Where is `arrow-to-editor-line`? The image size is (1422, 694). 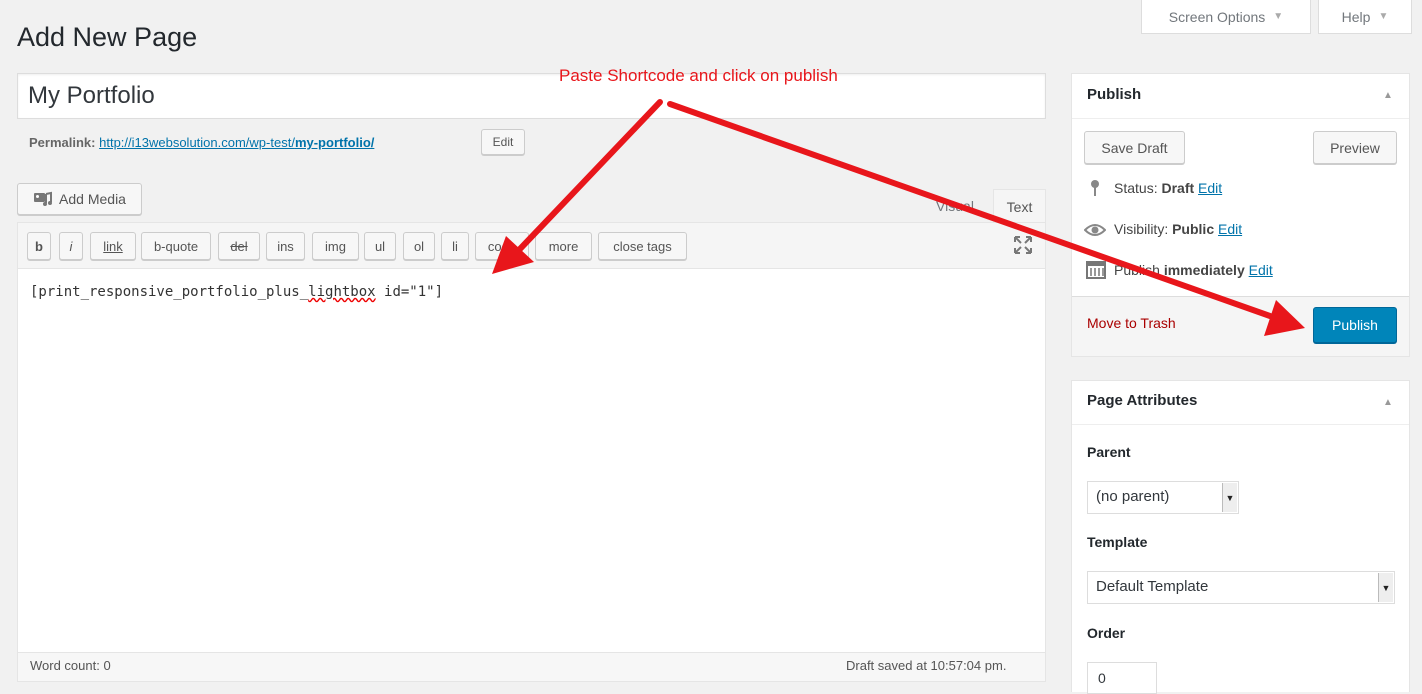 arrow-to-editor-line is located at coordinates (589, 176).